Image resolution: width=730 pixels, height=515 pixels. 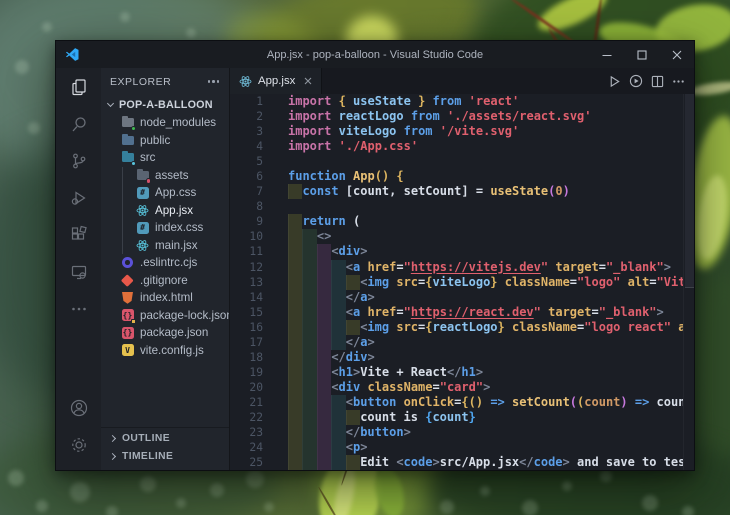 I want to click on tree-item-vite-config-js: Vvite.config.js, so click(x=165, y=351).